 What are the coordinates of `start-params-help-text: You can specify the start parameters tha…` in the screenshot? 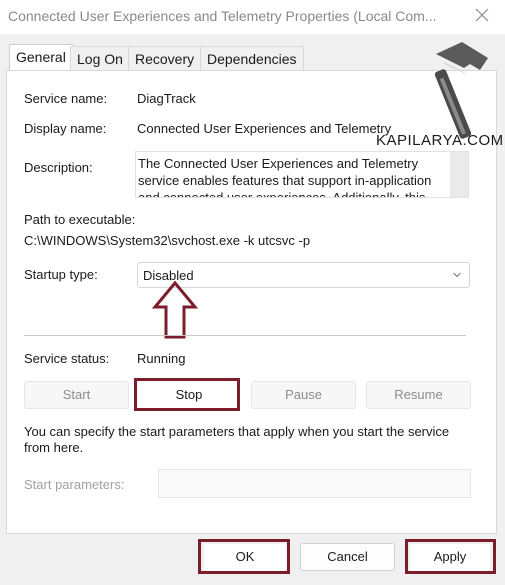 It's located at (237, 439).